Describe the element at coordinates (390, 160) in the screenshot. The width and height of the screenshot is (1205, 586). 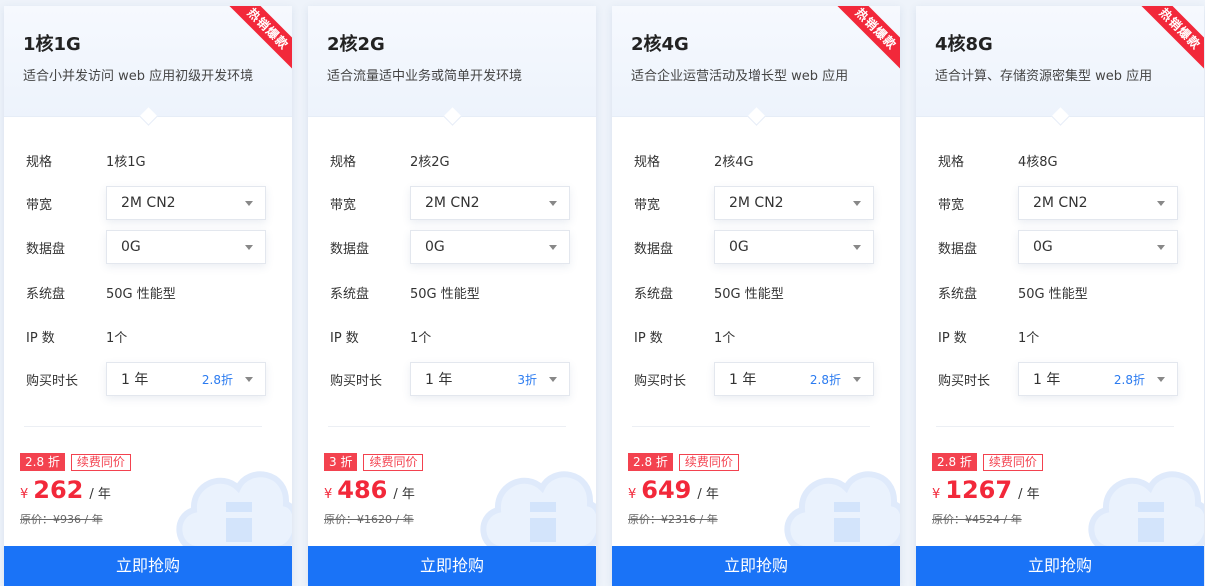
I see `spec-row: 规格 2核2G` at that location.